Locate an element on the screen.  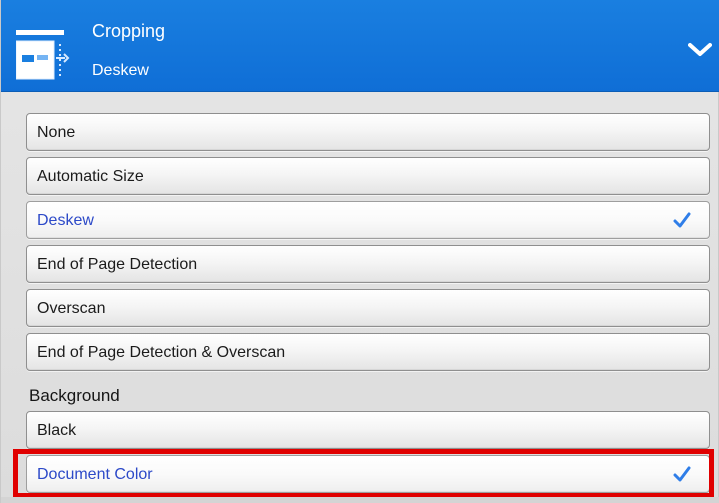
background-option-document-color: Document Color is located at coordinates (368, 474).